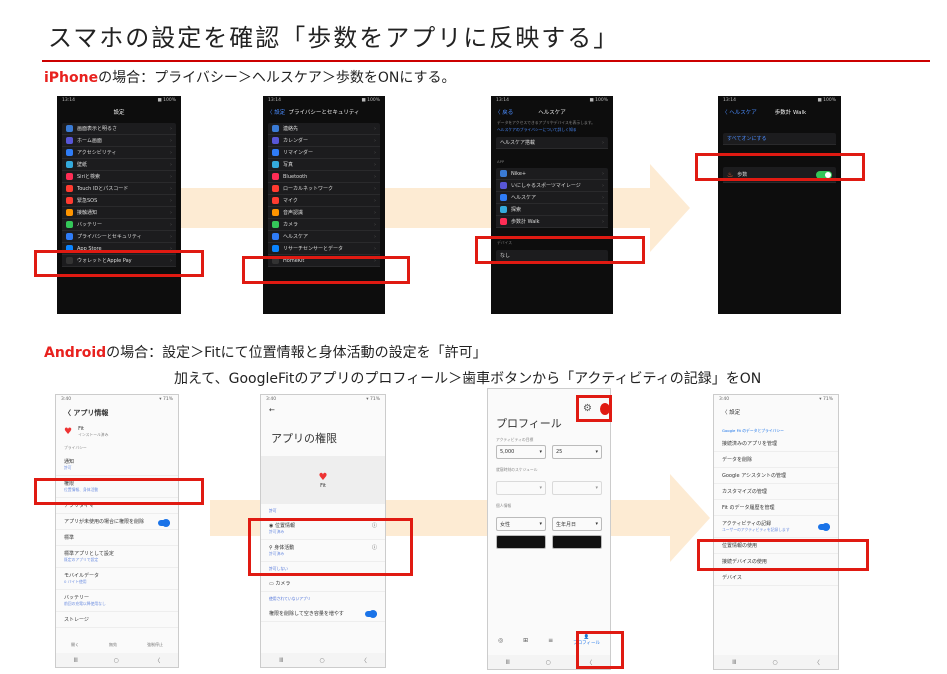 The image size is (947, 674). I want to click on activity-recording-toggle, so click(824, 526).